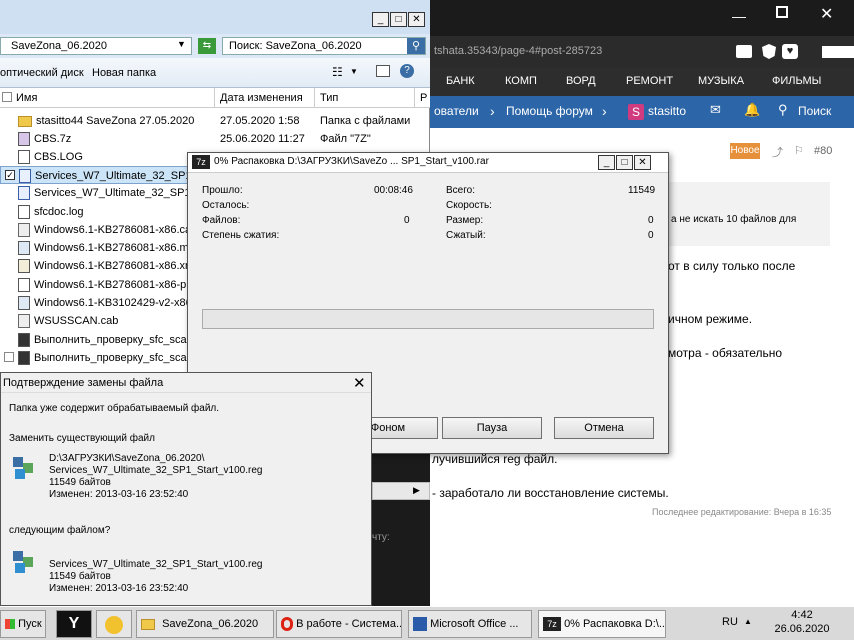  What do you see at coordinates (667, 111) in the screenshot?
I see `nav-user: stasitto` at bounding box center [667, 111].